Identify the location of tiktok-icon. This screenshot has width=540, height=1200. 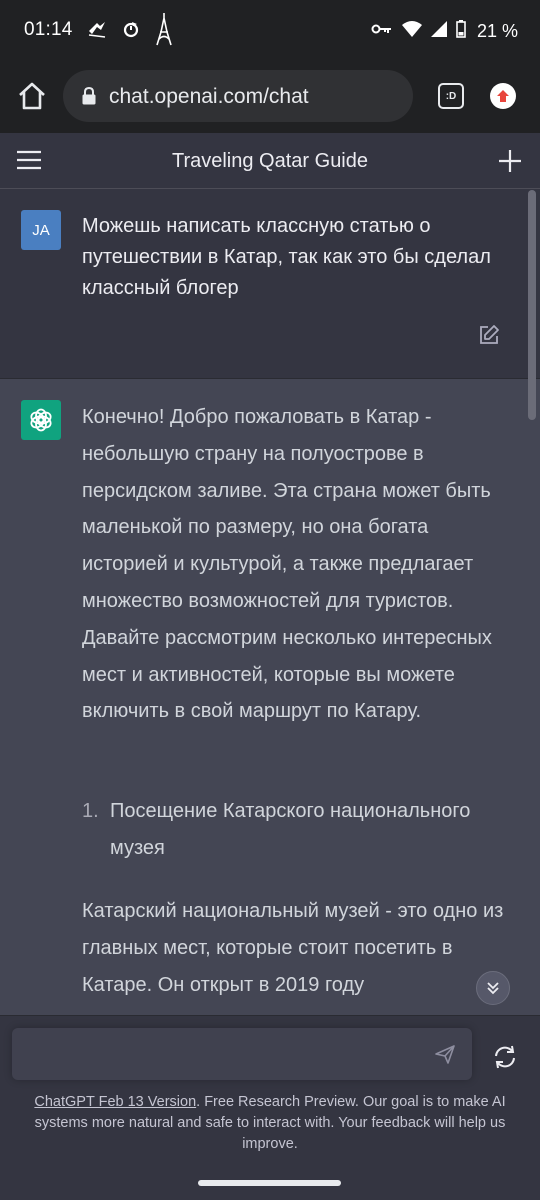
(97, 31).